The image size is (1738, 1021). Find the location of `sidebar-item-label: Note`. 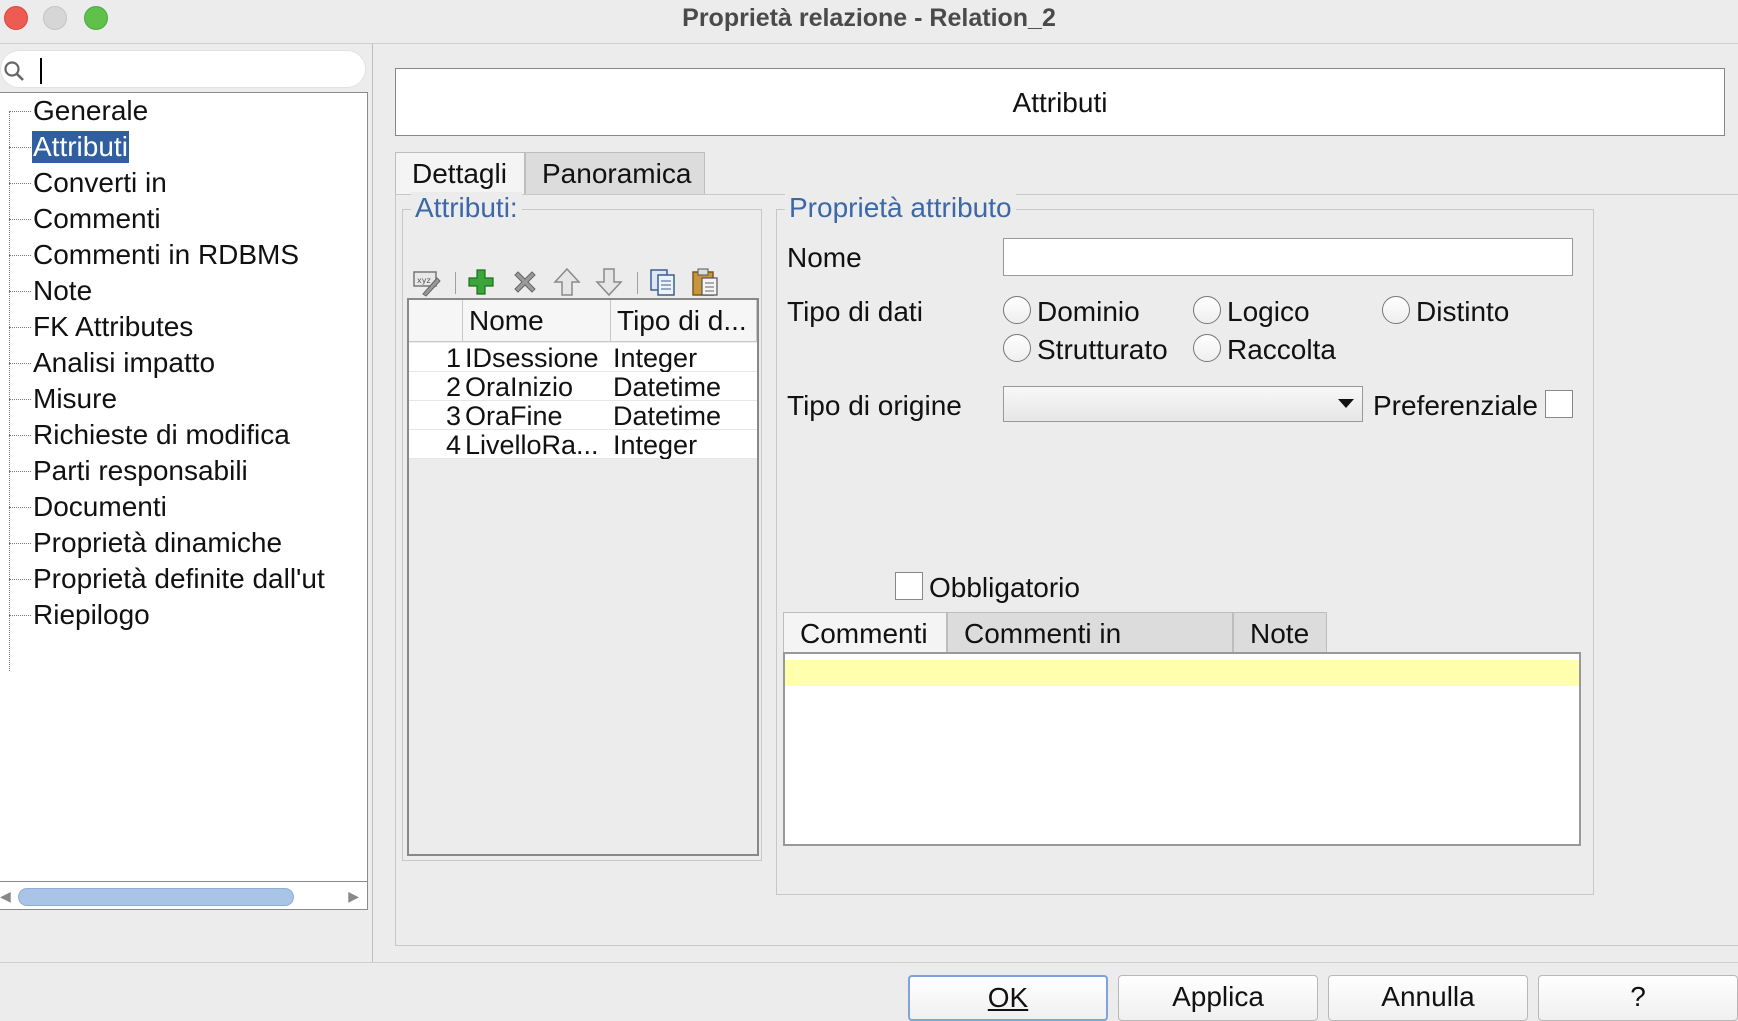

sidebar-item-label: Note is located at coordinates (63, 290).